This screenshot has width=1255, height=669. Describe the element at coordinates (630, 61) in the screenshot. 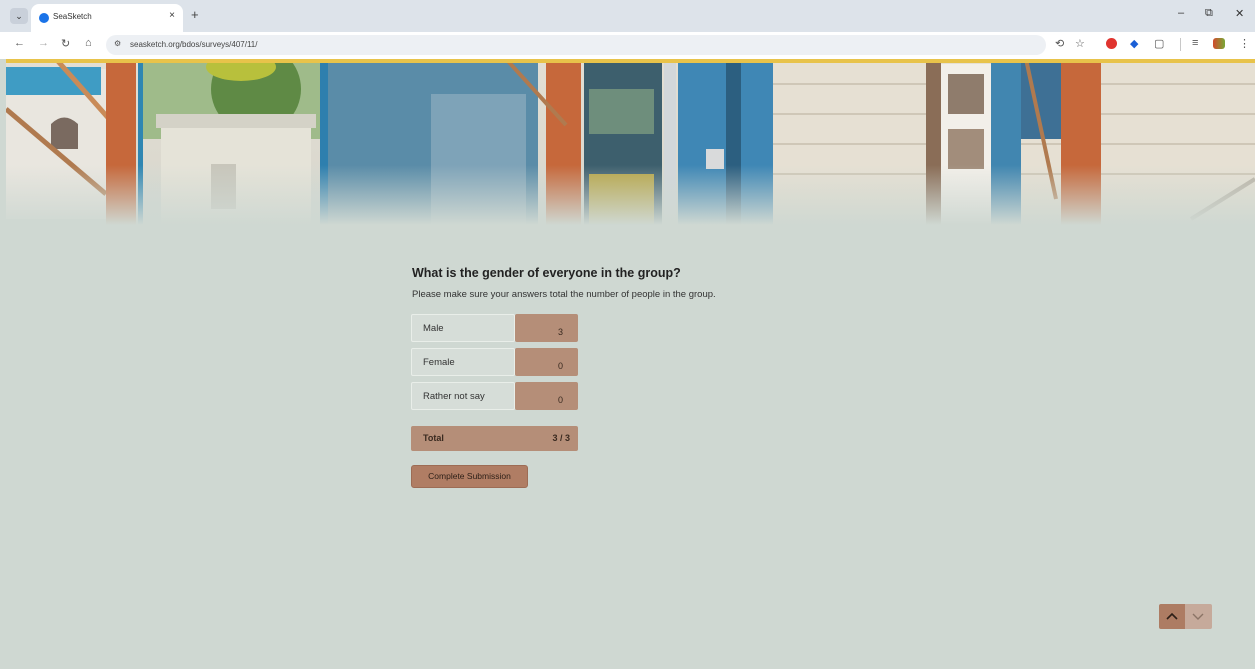

I see `hero-accent-line` at that location.